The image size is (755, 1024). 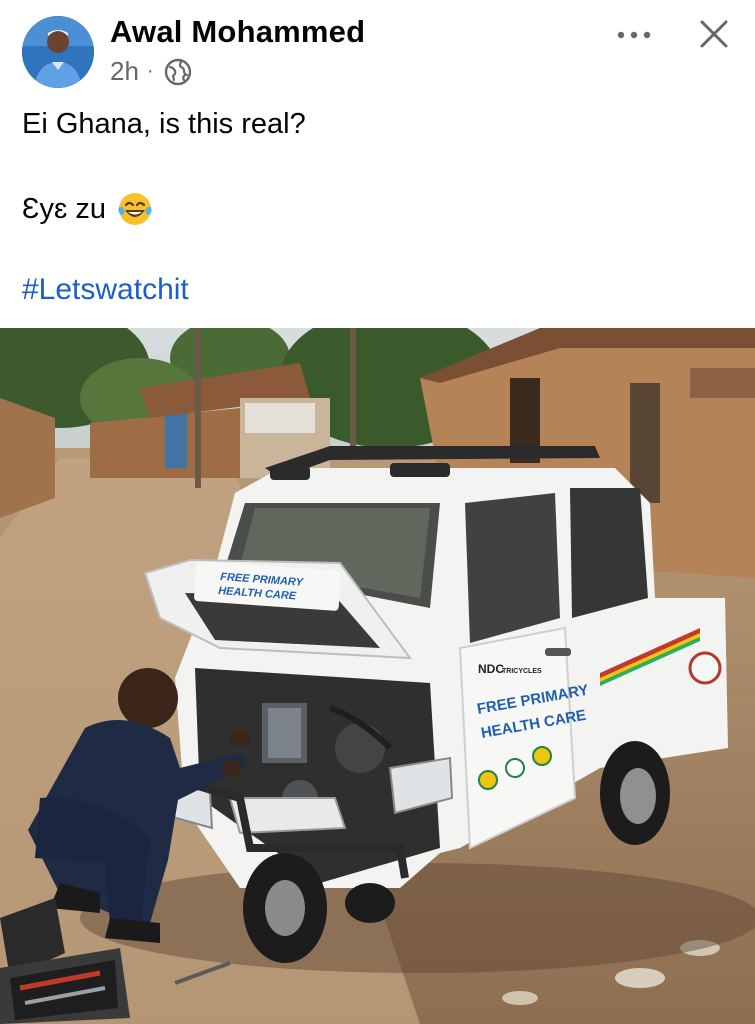 I want to click on close-icon, so click(x=714, y=34).